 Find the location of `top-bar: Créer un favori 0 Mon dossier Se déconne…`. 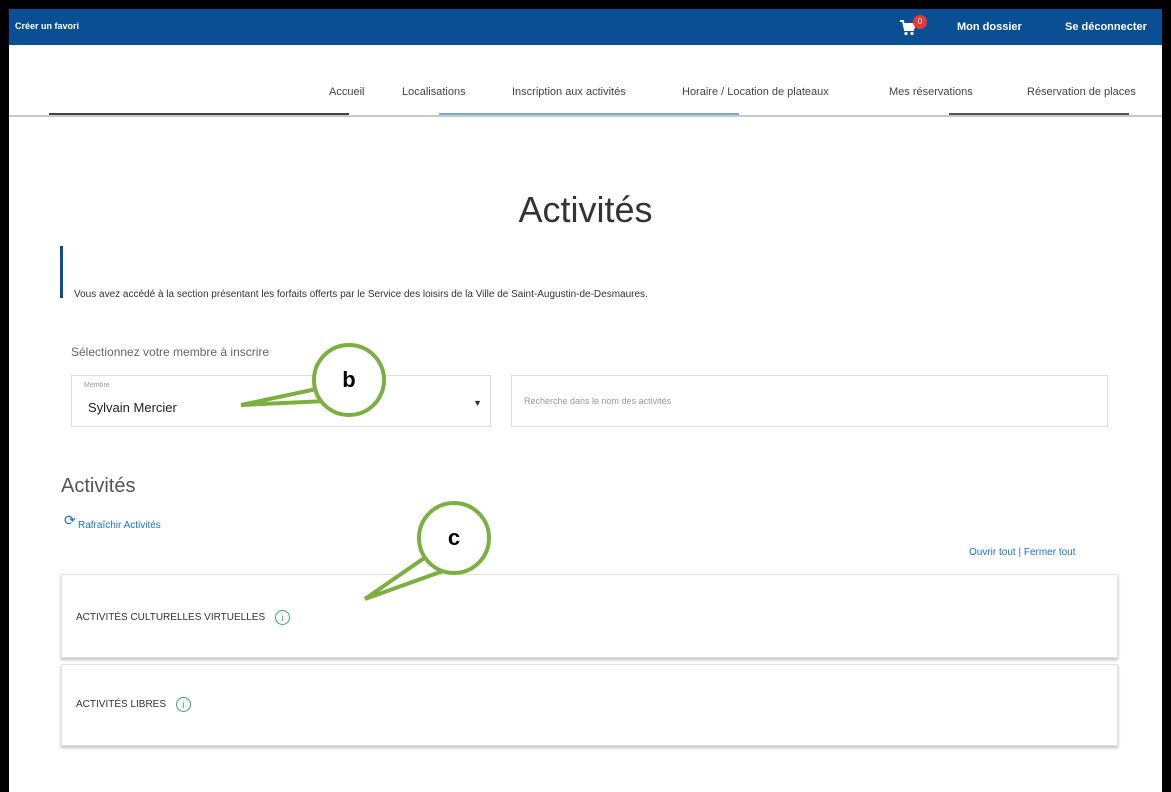

top-bar: Créer un favori 0 Mon dossier Se déconne… is located at coordinates (585, 27).